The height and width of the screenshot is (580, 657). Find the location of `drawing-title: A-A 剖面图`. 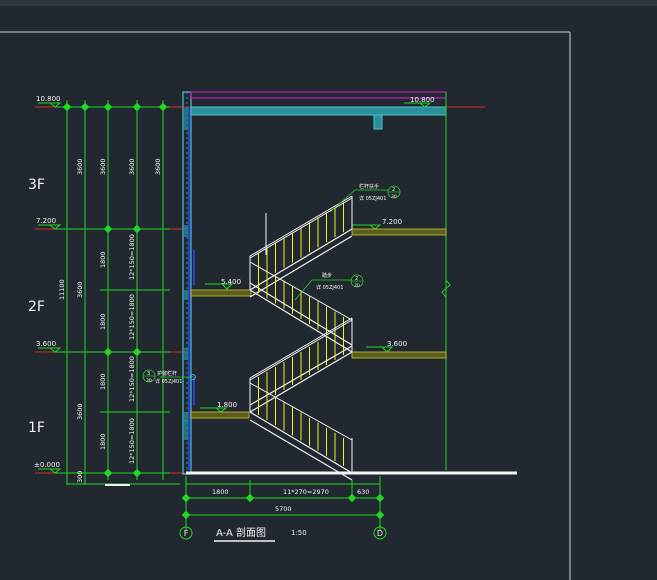

drawing-title: A-A 剖面图 is located at coordinates (241, 532).